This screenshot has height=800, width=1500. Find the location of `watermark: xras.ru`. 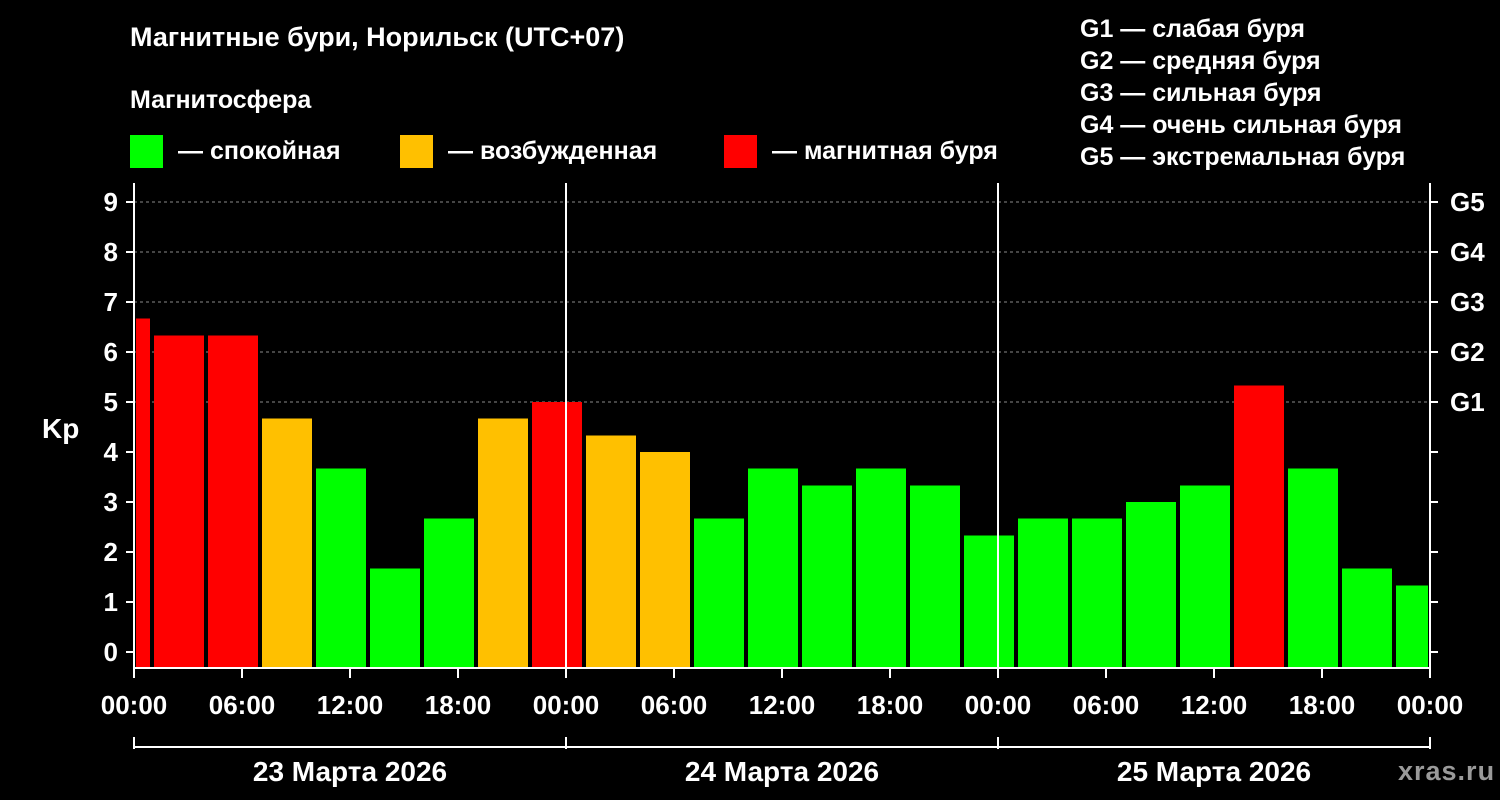

watermark: xras.ru is located at coordinates (1447, 771).